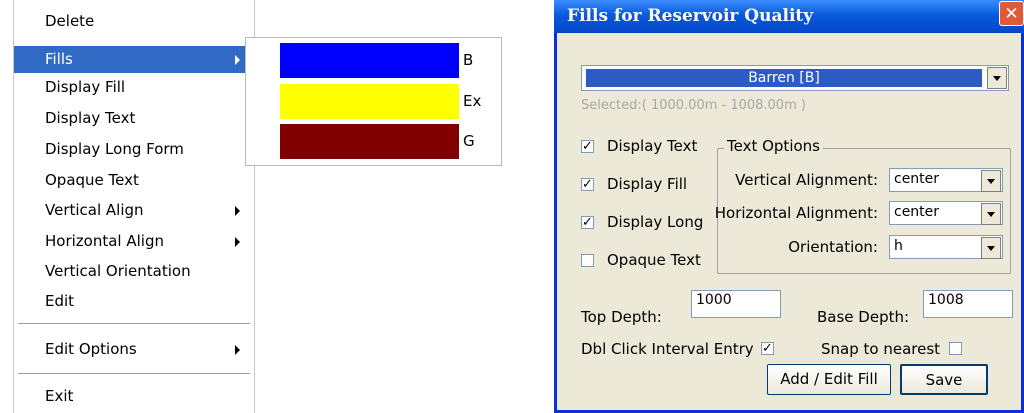 This screenshot has height=413, width=1024. Describe the element at coordinates (587, 260) in the screenshot. I see `opaque-text-checkbox` at that location.